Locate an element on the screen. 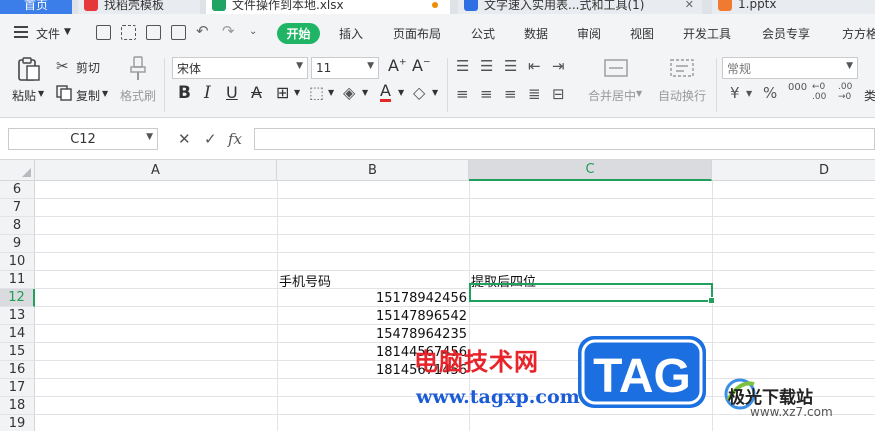 The height and width of the screenshot is (431, 875). format-painter-icon is located at coordinates (138, 69).